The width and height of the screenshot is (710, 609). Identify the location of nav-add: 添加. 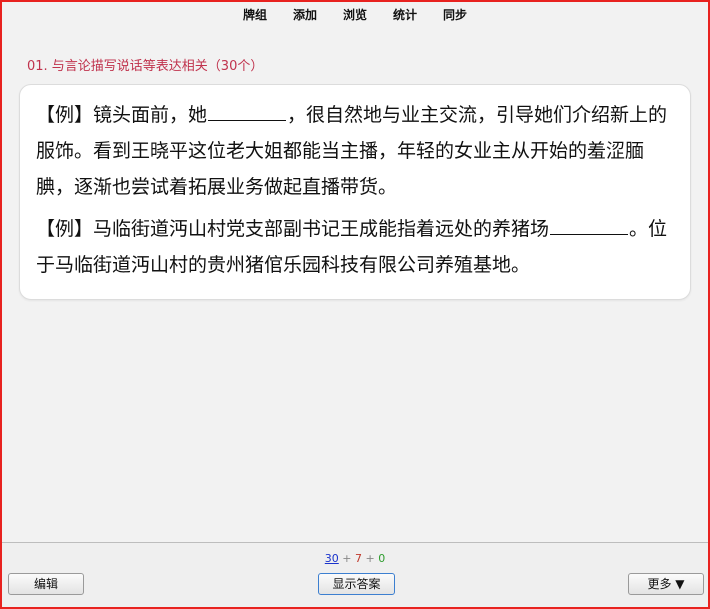
(305, 16).